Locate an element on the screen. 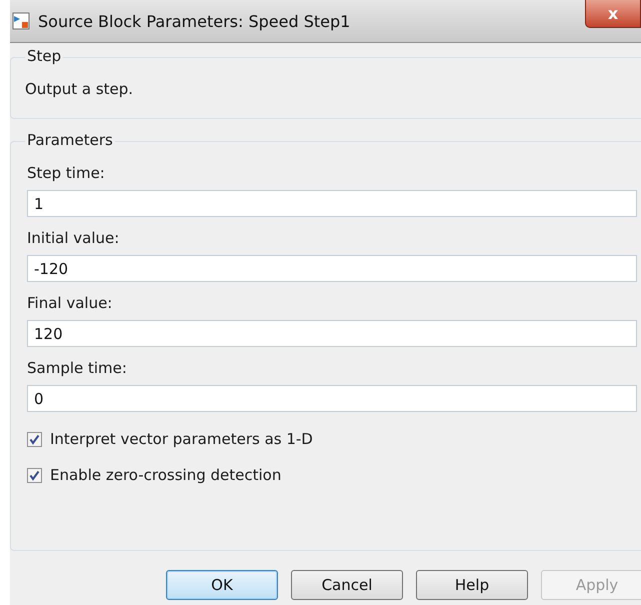 This screenshot has width=641, height=605. field-label: Step time: is located at coordinates (66, 173).